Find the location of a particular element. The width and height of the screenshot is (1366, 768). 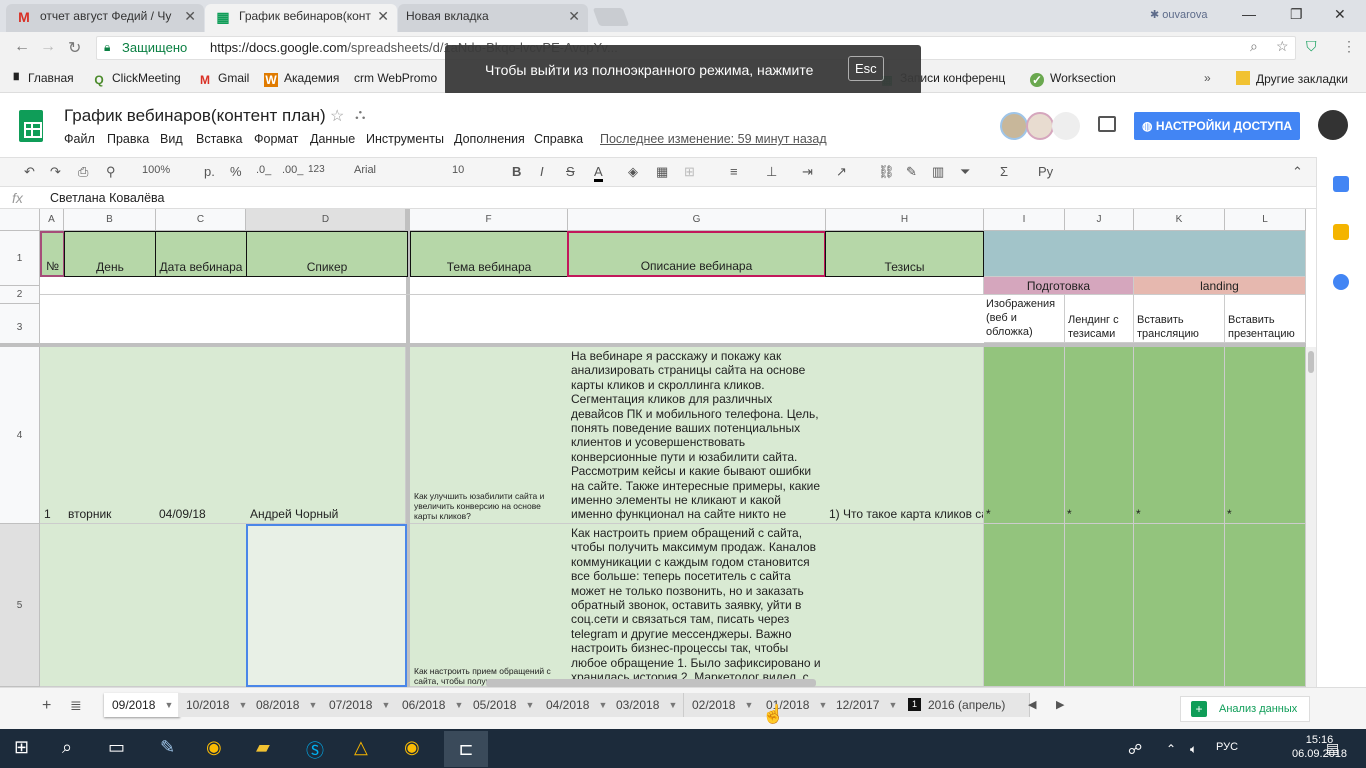

bookmark-gmail: M Gmail is located at coordinates (223, 79).